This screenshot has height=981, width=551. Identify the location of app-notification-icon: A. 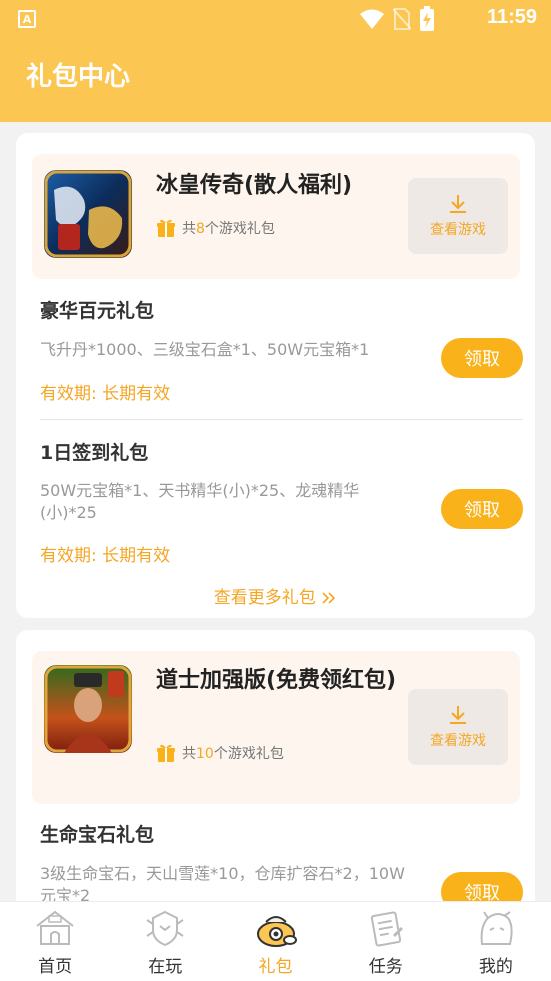
(27, 19).